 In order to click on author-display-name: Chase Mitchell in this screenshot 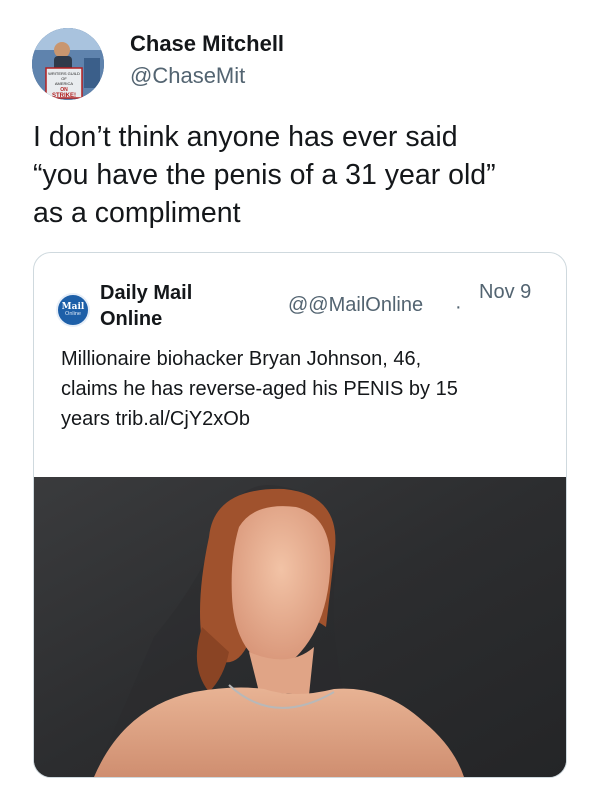, I will do `click(207, 44)`.